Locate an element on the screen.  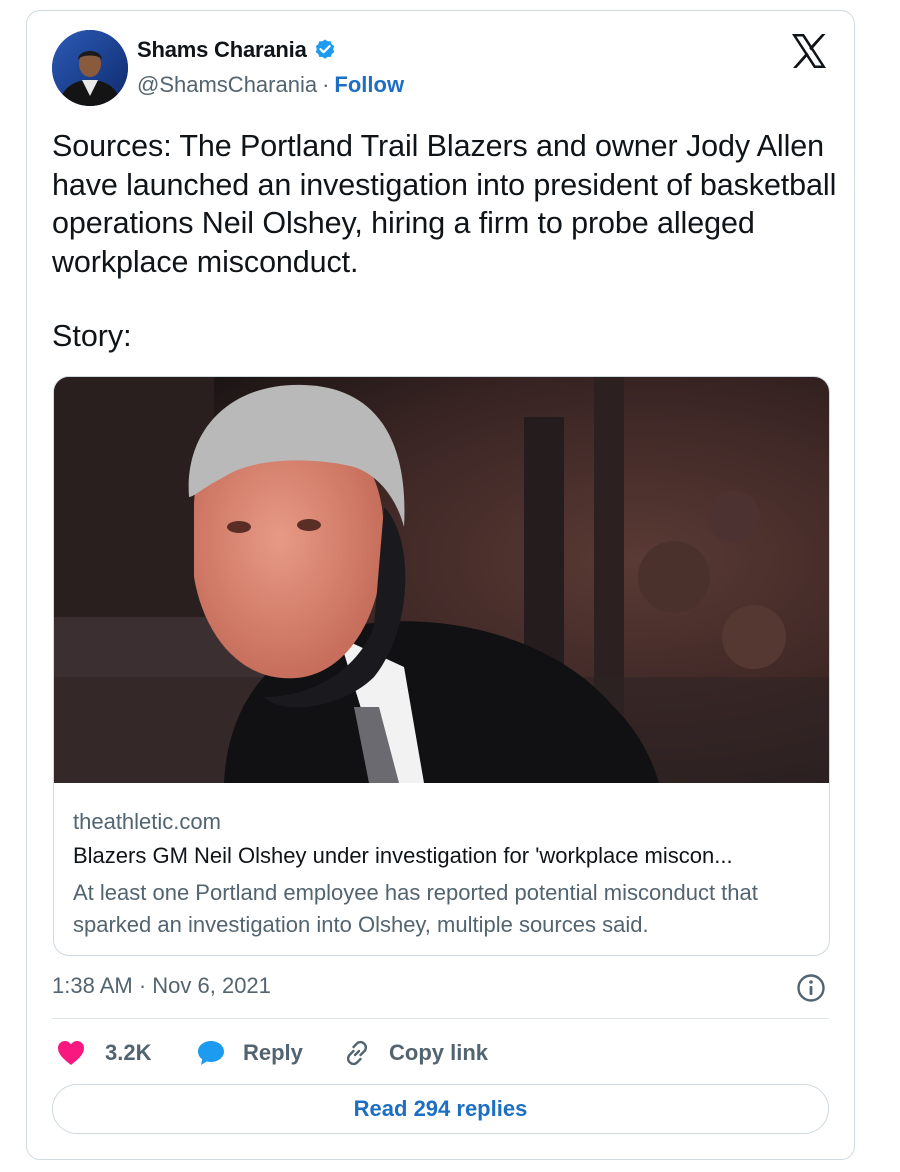
author-handle: @ShamsCharania is located at coordinates (227, 85).